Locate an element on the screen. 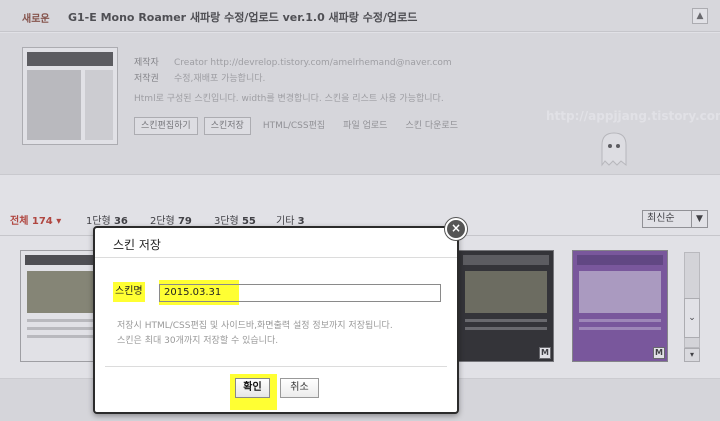  cancel-button: 취소 is located at coordinates (299, 388).